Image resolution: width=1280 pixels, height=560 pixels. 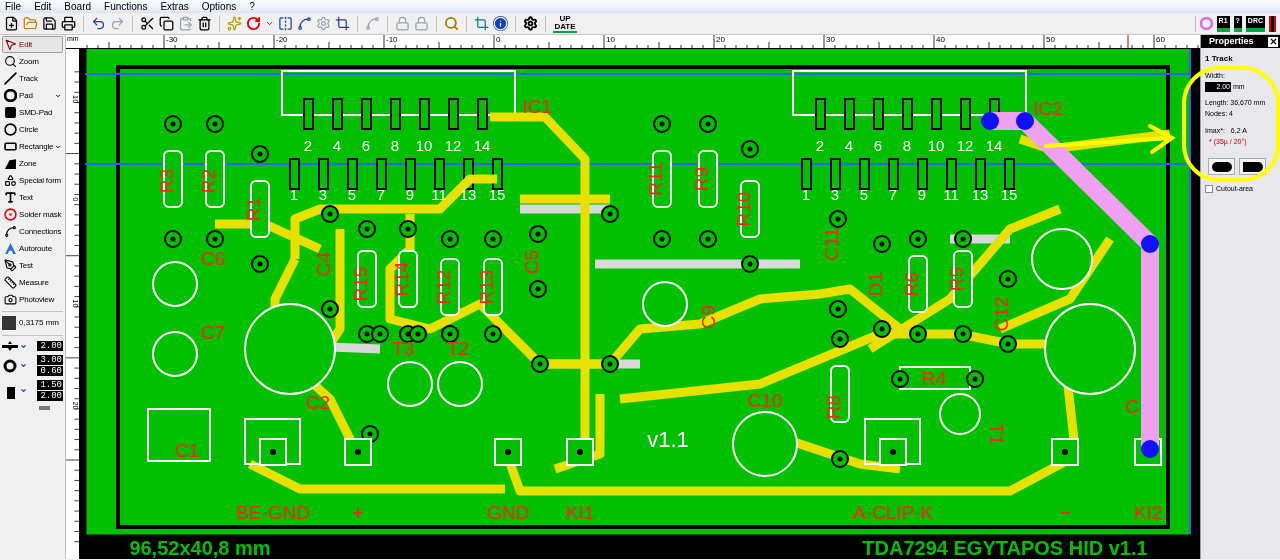 I want to click on rotate-icon, so click(x=253, y=23).